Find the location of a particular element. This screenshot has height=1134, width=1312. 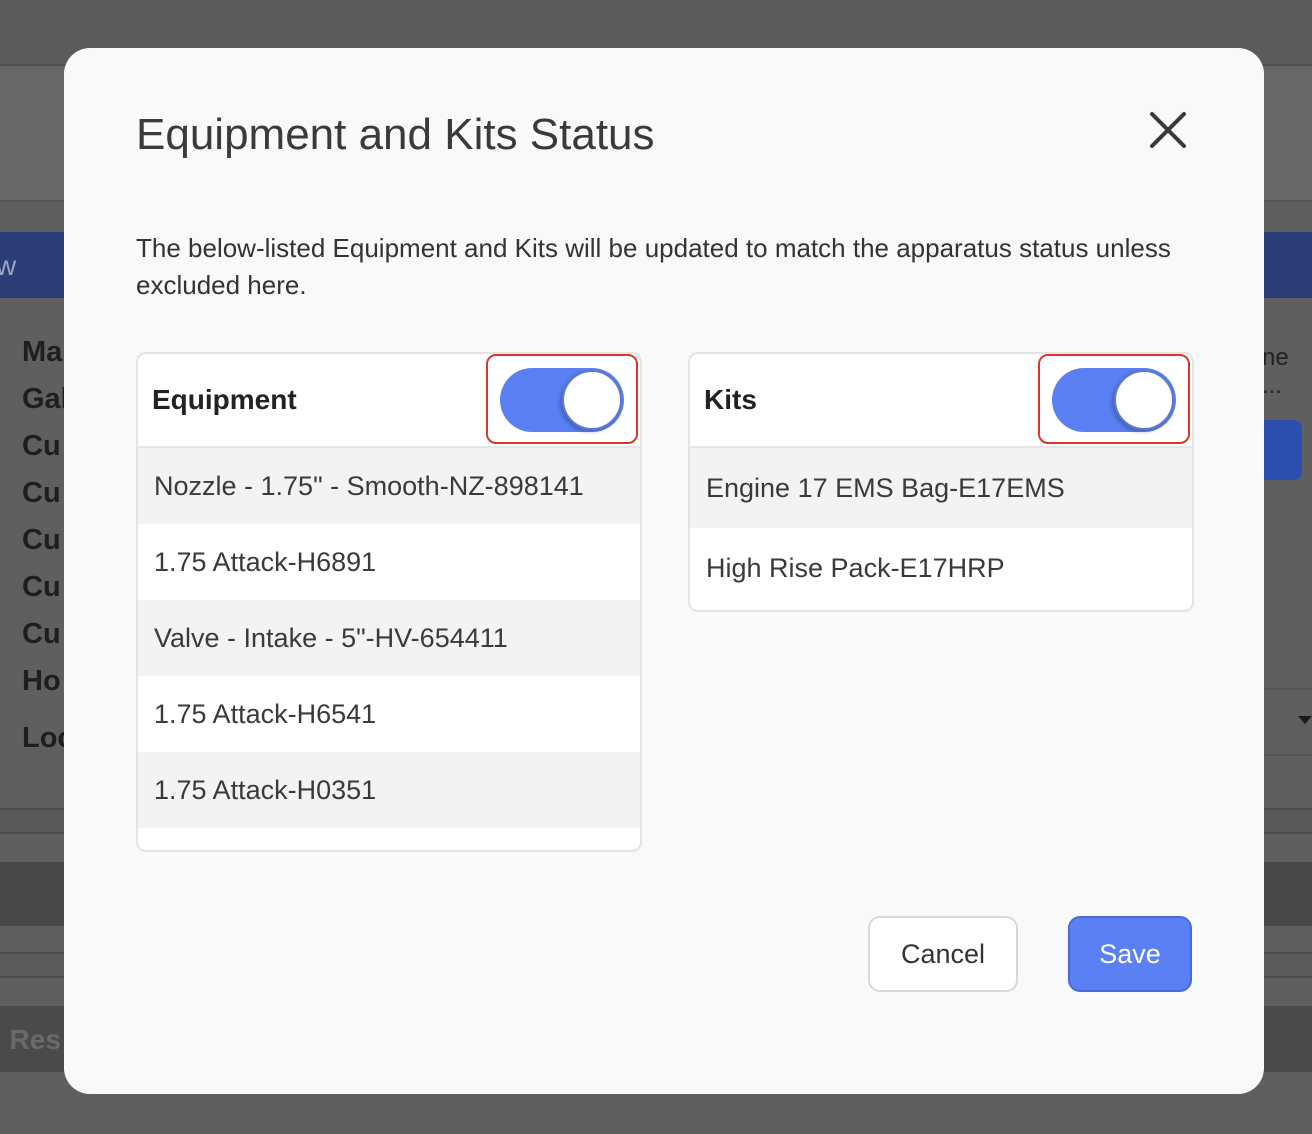

background-field-label: Ma is located at coordinates (42, 352).